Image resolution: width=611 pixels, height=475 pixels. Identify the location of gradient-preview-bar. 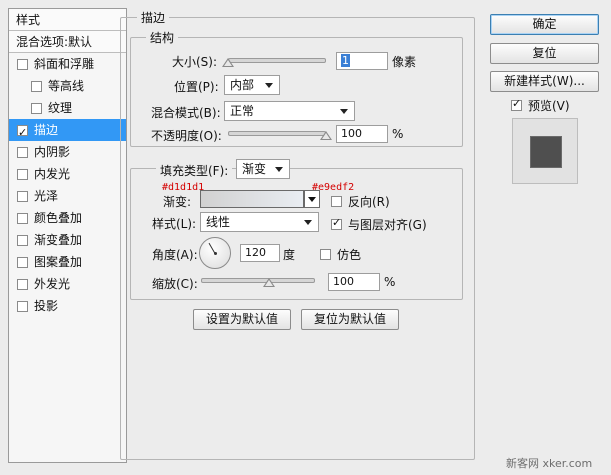
(252, 199).